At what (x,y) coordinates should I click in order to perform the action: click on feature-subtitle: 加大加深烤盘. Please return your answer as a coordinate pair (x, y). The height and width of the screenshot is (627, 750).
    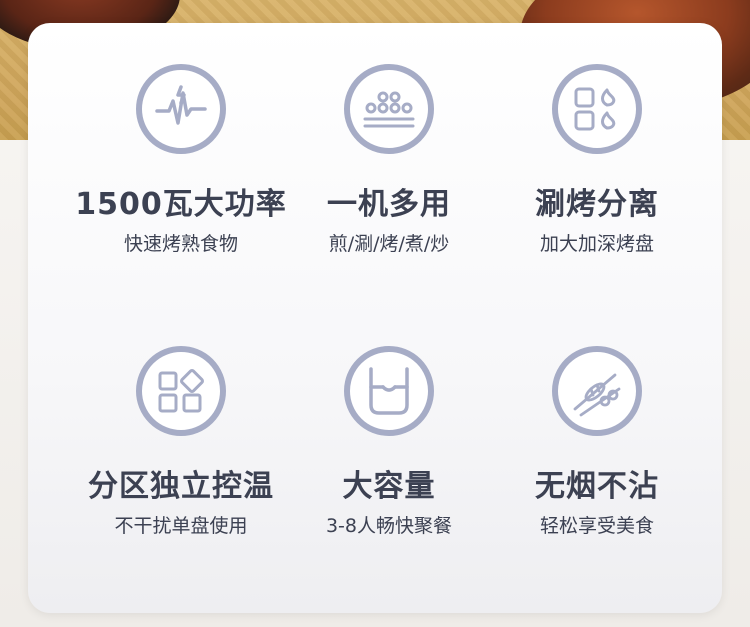
    Looking at the image, I should click on (596, 244).